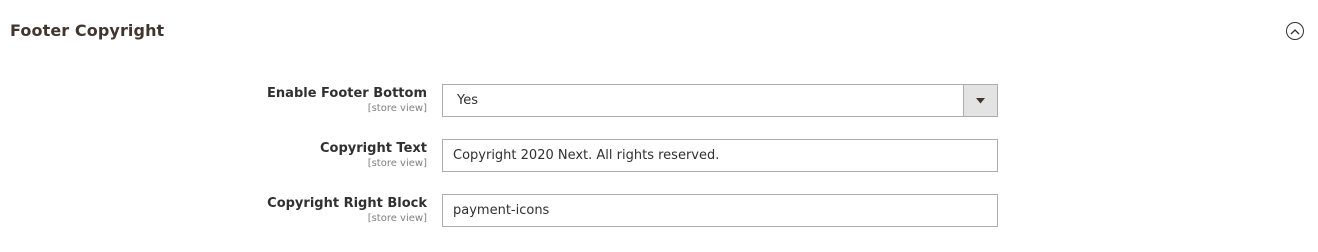  I want to click on field-row-copyright-right-block: Copyright Right Block [store view], so click(659, 211).